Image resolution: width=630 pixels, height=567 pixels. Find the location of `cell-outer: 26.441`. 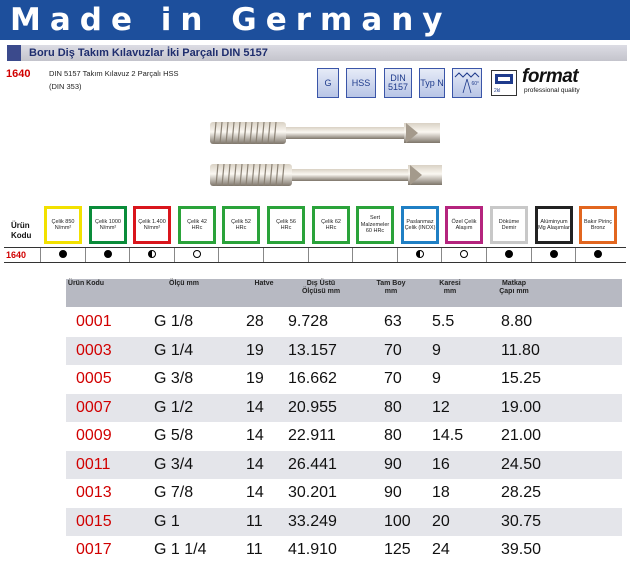

cell-outer: 26.441 is located at coordinates (312, 464).